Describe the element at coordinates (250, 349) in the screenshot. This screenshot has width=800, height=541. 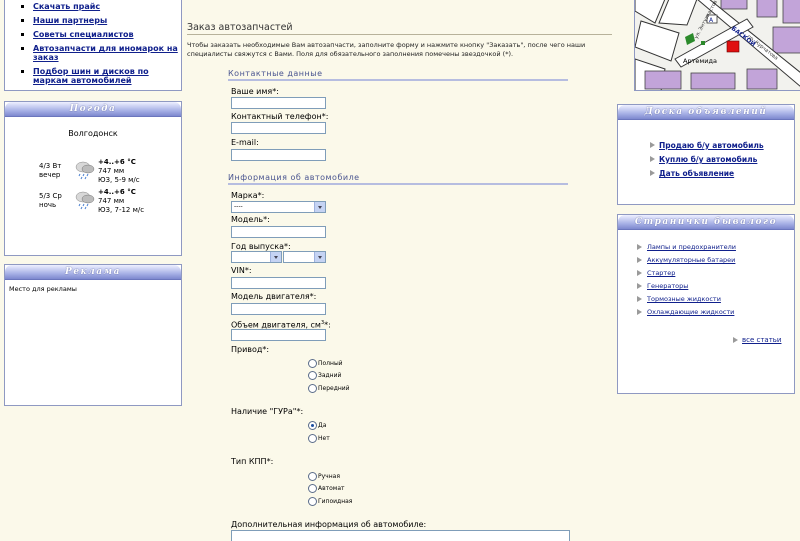
I see `drive-label: Привод*:` at that location.